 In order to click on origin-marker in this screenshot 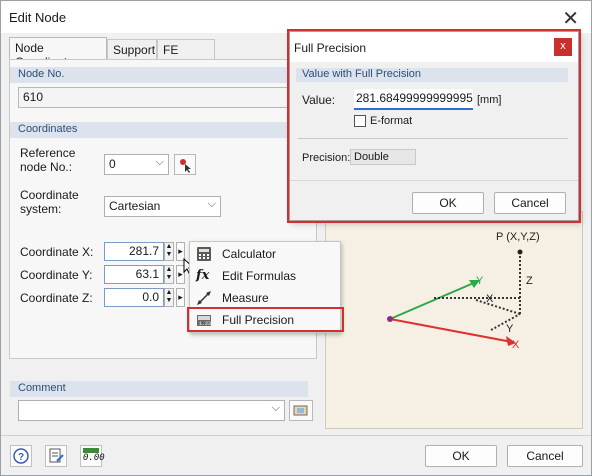, I will do `click(390, 319)`.